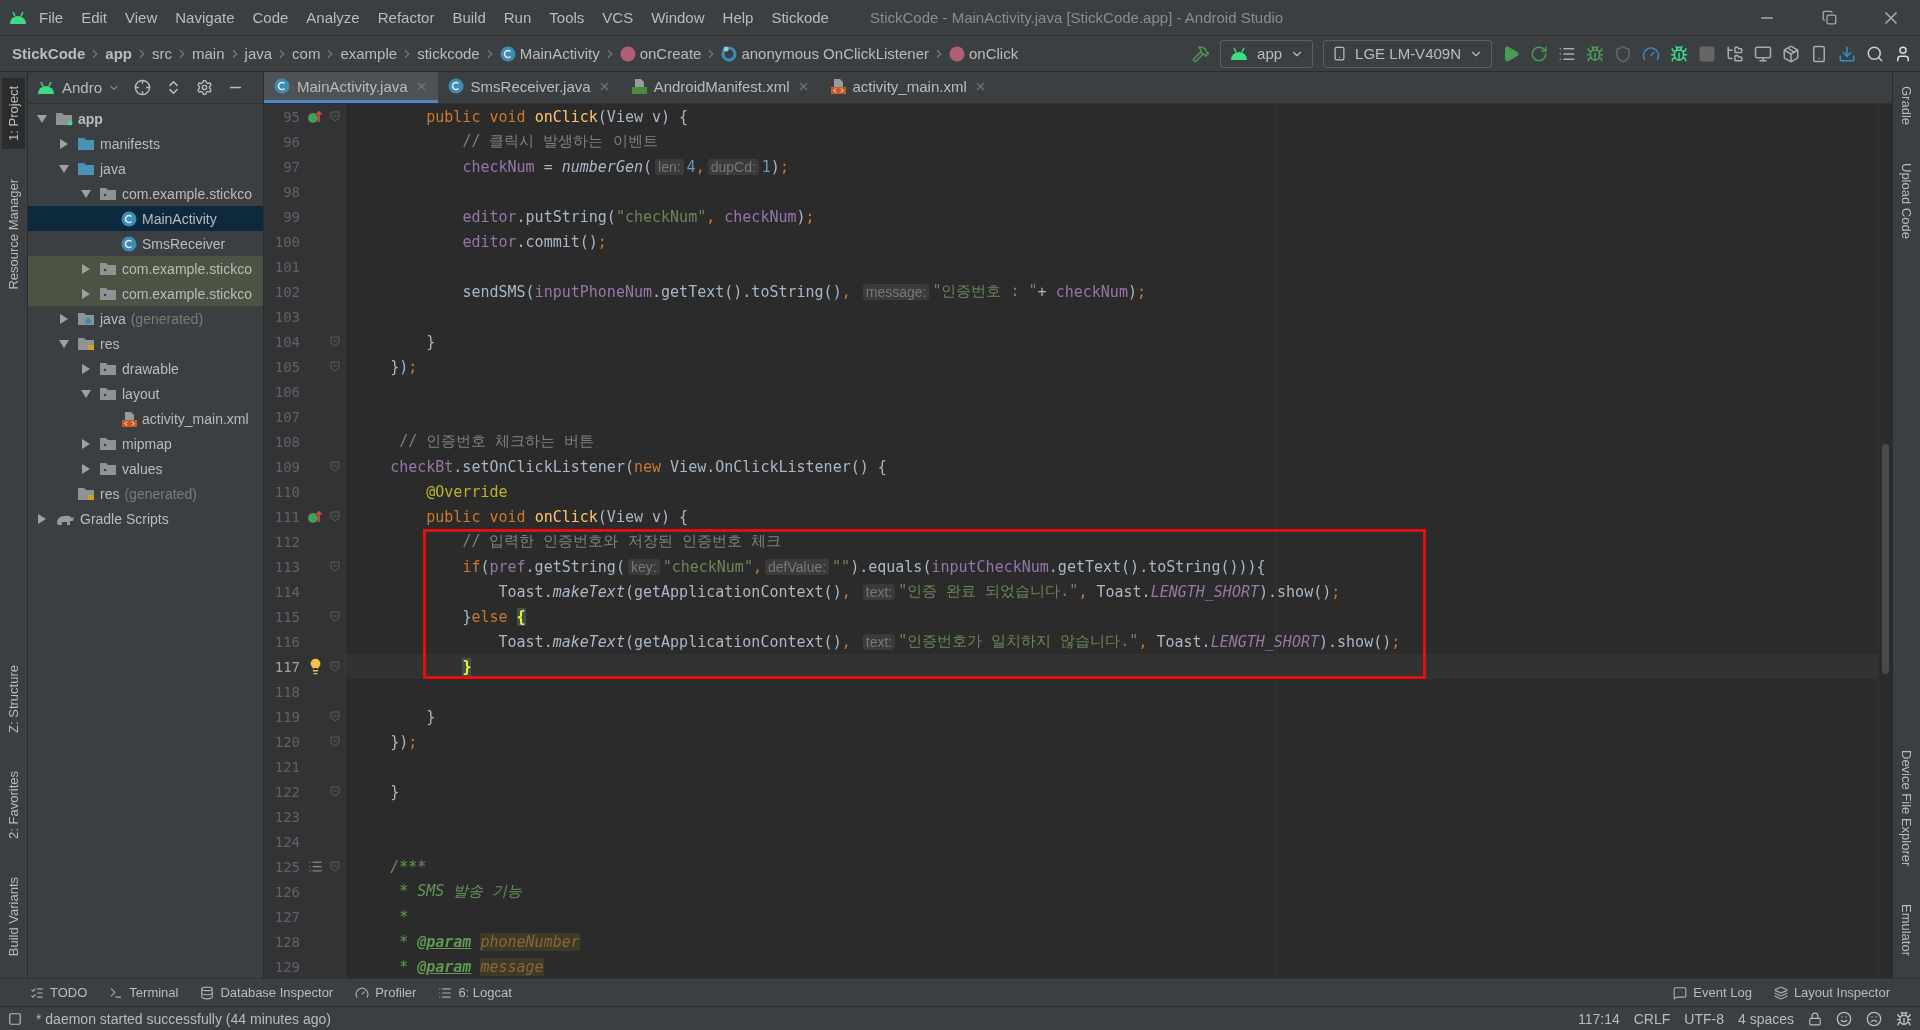 The height and width of the screenshot is (1030, 1920). I want to click on panel-toggle-icon, so click(15, 1018).